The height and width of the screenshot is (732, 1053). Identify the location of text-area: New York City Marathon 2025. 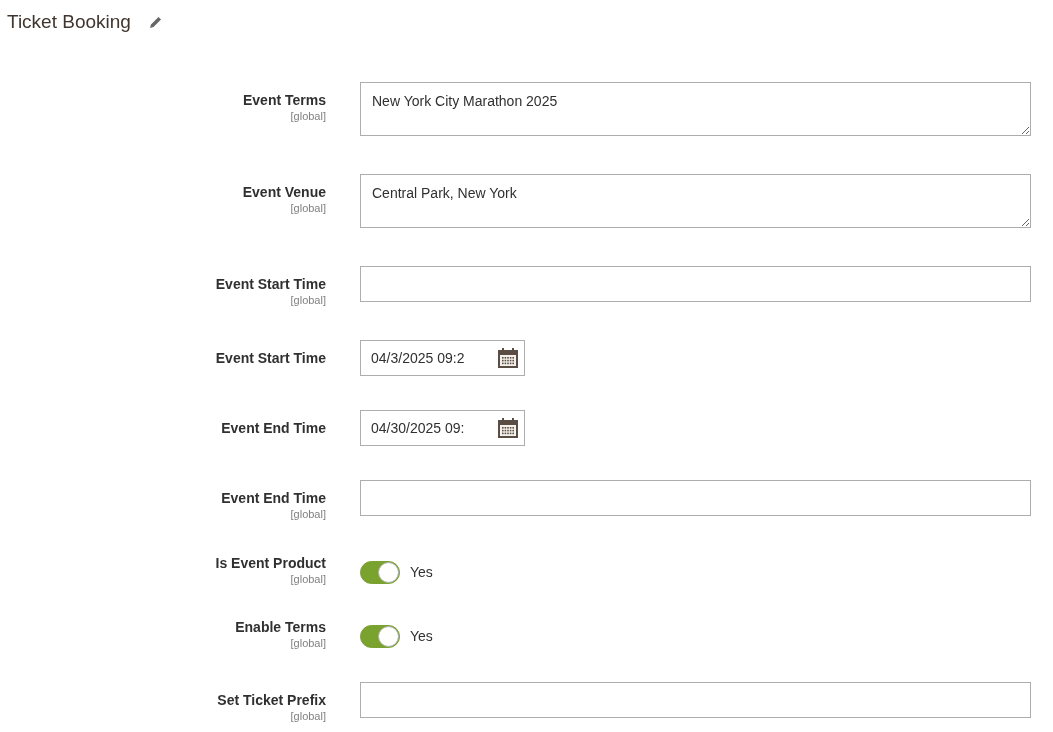
(695, 109).